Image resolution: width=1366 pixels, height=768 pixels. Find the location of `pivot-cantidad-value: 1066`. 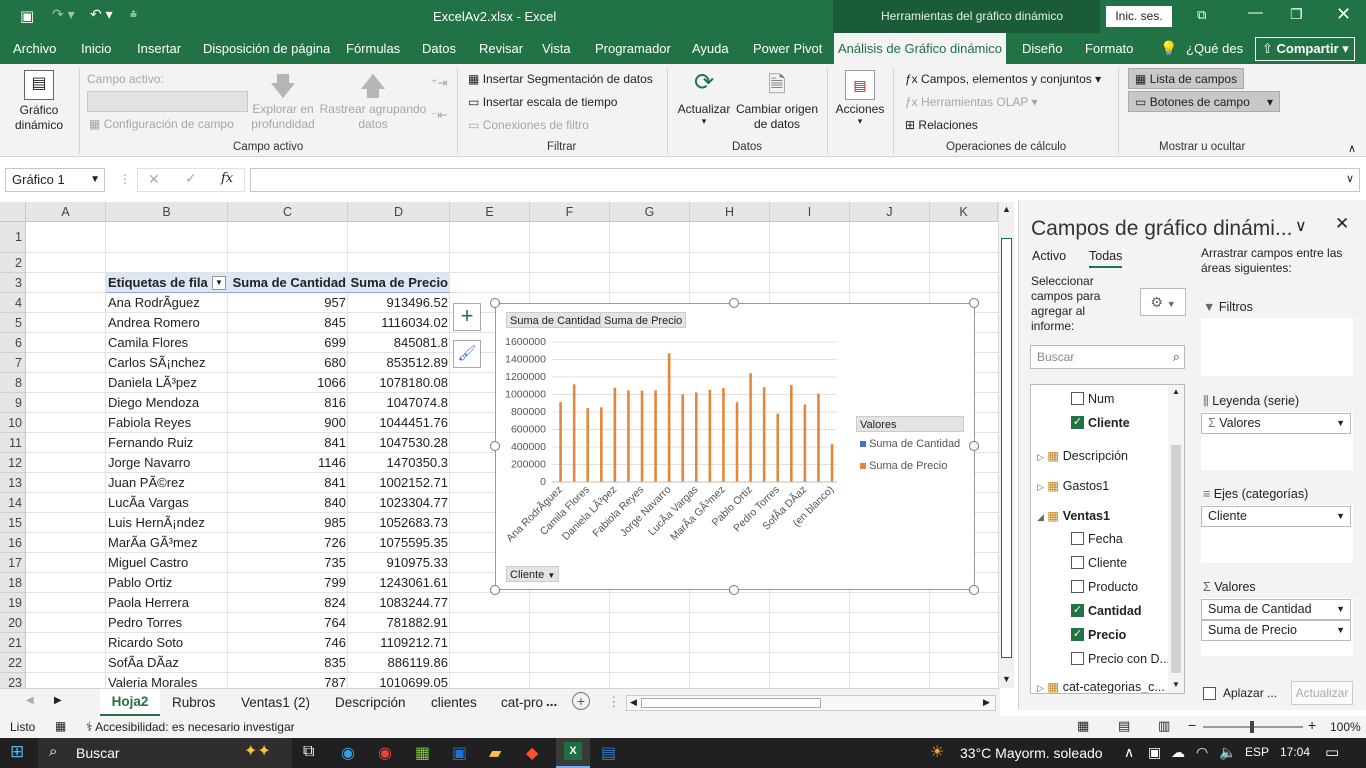

pivot-cantidad-value: 1066 is located at coordinates (288, 383).